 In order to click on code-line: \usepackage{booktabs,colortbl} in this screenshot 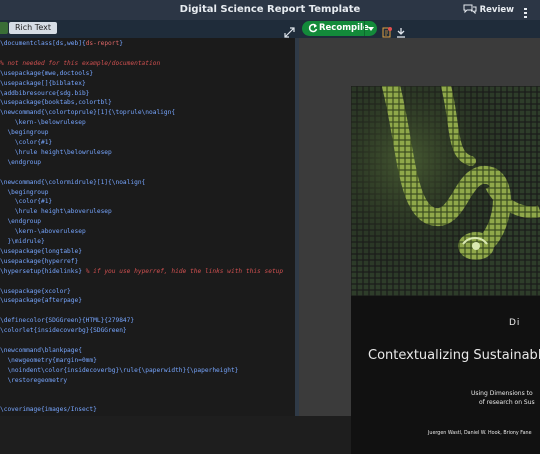, I will do `click(56, 103)`.